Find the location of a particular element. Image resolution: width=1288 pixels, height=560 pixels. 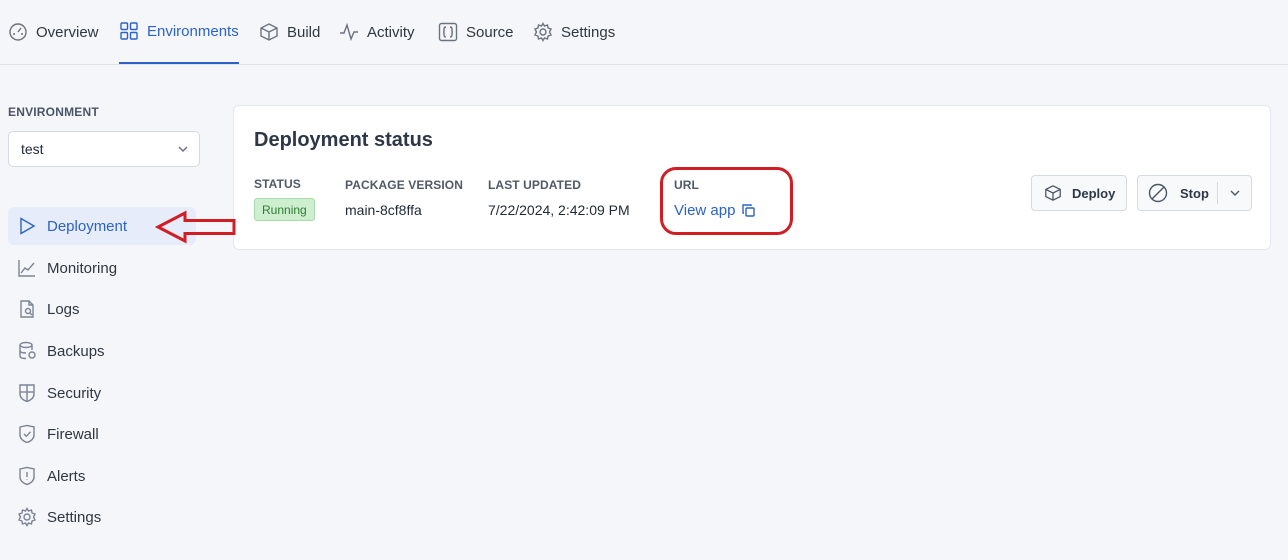

deploy-button-label: Deploy is located at coordinates (1094, 193).